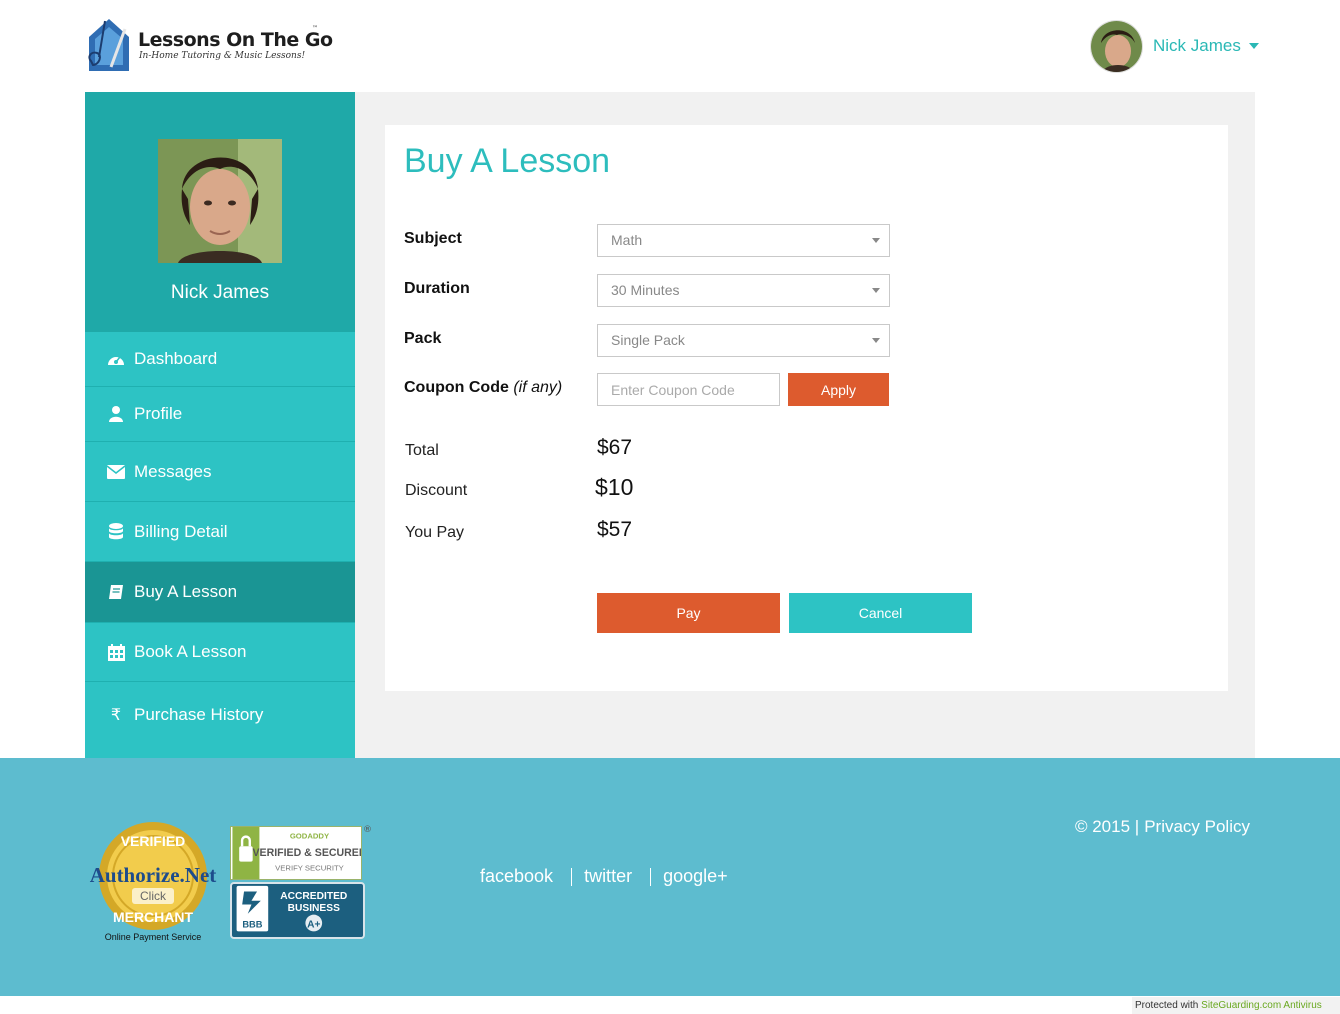  What do you see at coordinates (220, 414) in the screenshot?
I see `sidebar-item-profile: Profile` at bounding box center [220, 414].